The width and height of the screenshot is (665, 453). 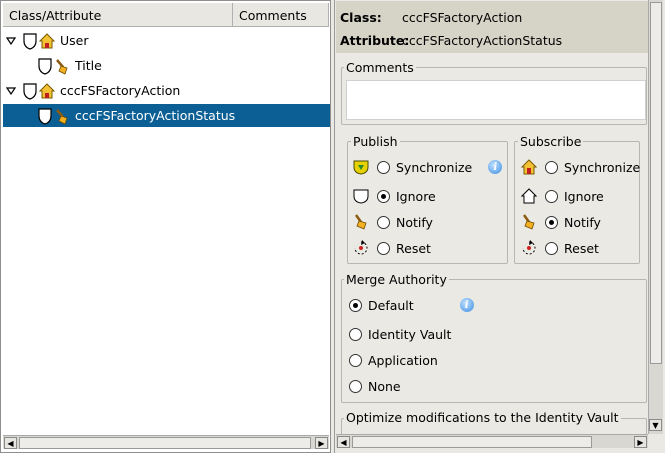 What do you see at coordinates (273, 15) in the screenshot?
I see `column-header-label: Comments` at bounding box center [273, 15].